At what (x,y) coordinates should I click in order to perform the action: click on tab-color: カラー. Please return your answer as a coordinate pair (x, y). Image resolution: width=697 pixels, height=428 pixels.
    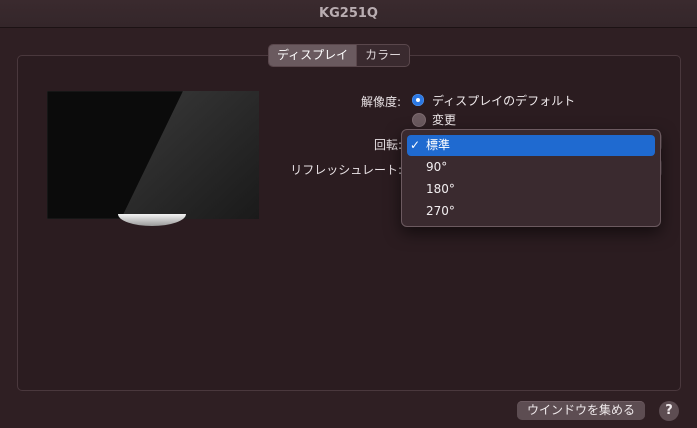
    Looking at the image, I should click on (382, 55).